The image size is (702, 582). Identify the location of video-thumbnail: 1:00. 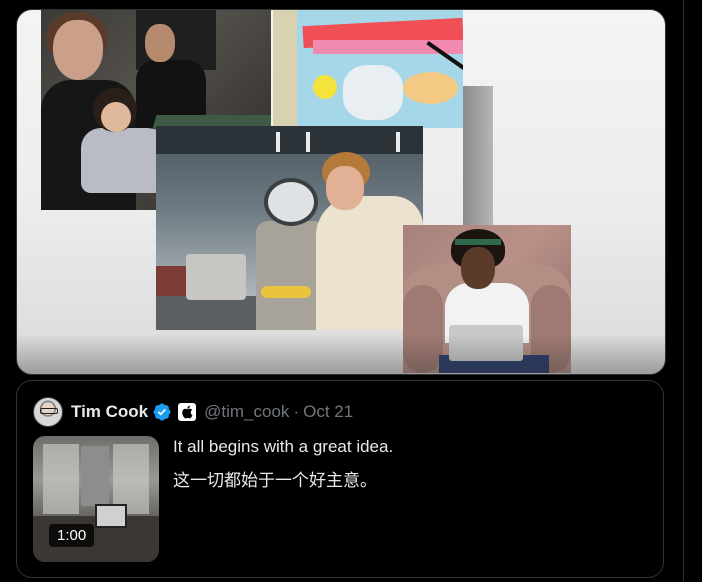
(96, 499).